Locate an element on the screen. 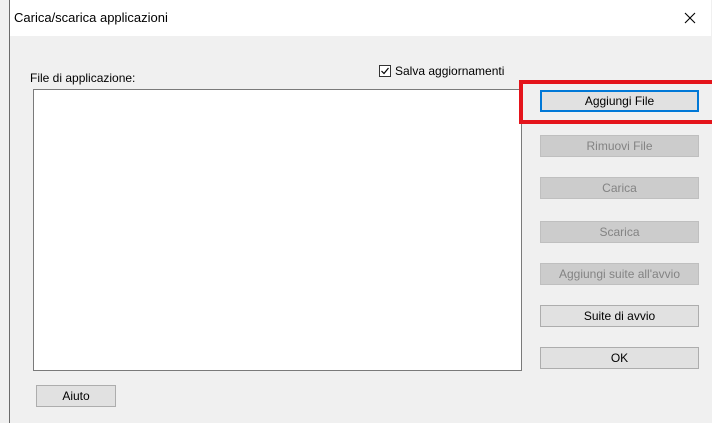 The width and height of the screenshot is (712, 423). window-title: Carica/scarica applicazioni is located at coordinates (91, 17).